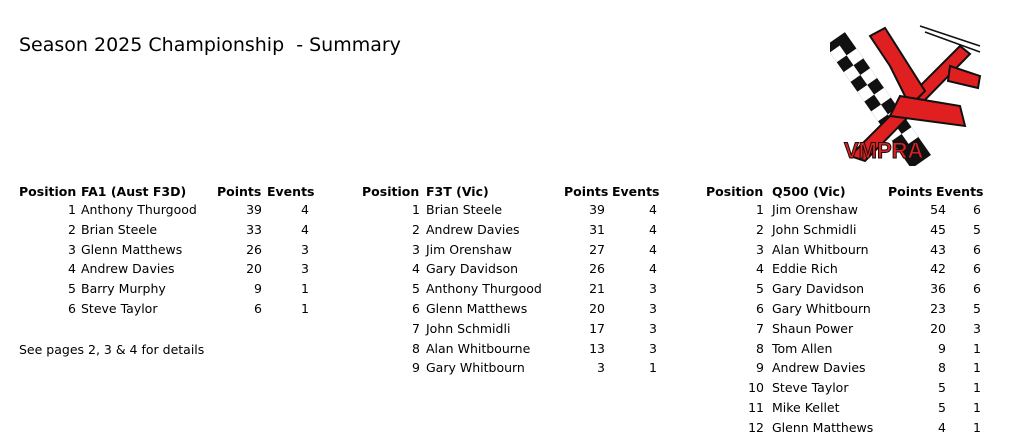 This screenshot has height=448, width=1024. Describe the element at coordinates (478, 348) in the screenshot. I see `row-name: Alan Whitbourne` at that location.